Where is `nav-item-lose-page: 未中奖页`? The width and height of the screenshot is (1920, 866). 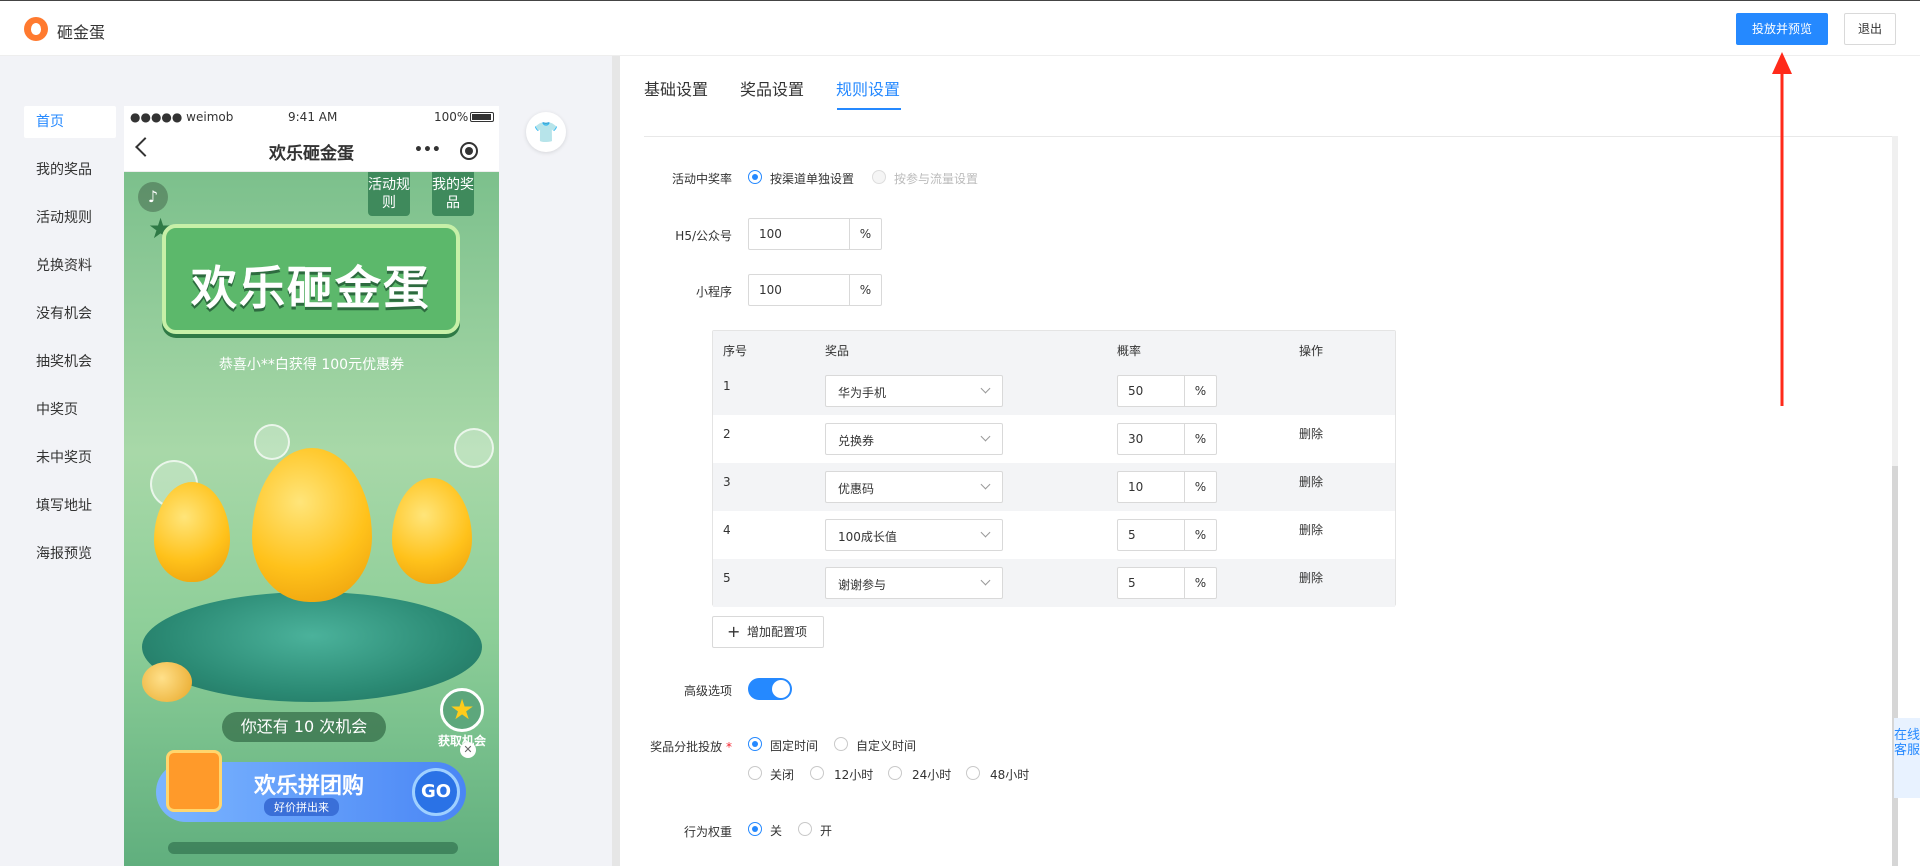 nav-item-lose-page: 未中奖页 is located at coordinates (70, 466).